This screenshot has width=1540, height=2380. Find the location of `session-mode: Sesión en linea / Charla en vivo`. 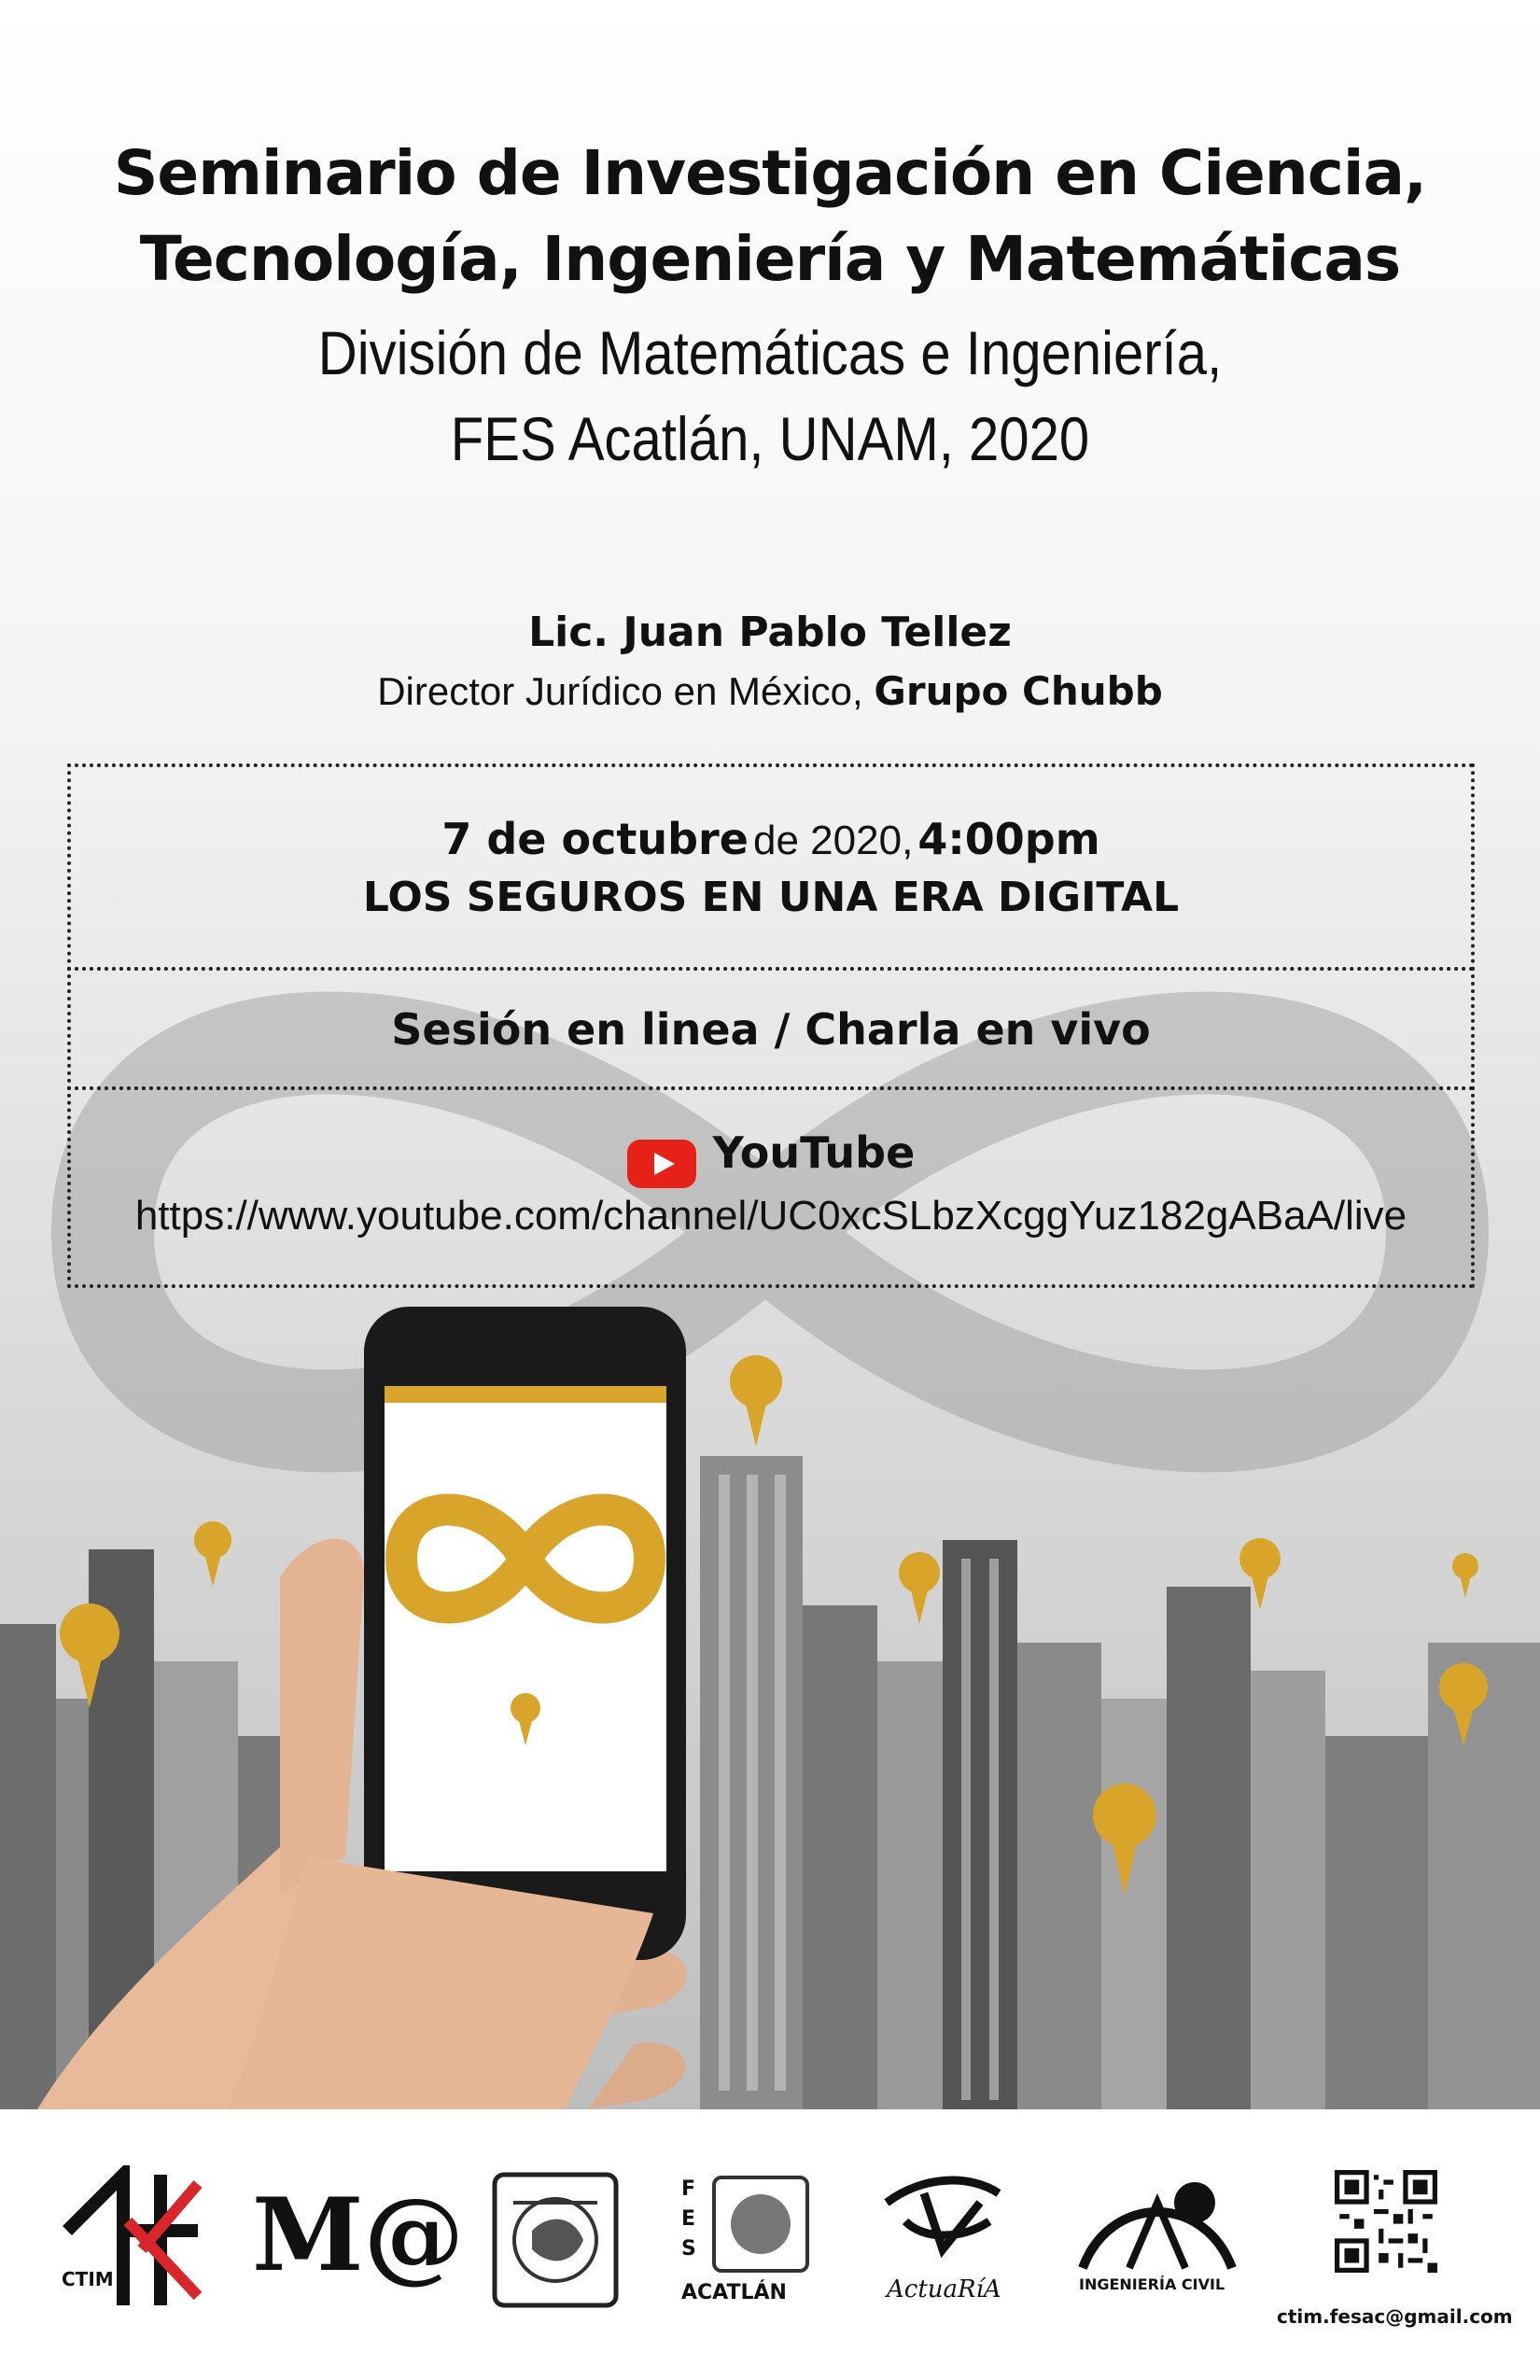

session-mode: Sesión en linea / Charla en vivo is located at coordinates (771, 1029).